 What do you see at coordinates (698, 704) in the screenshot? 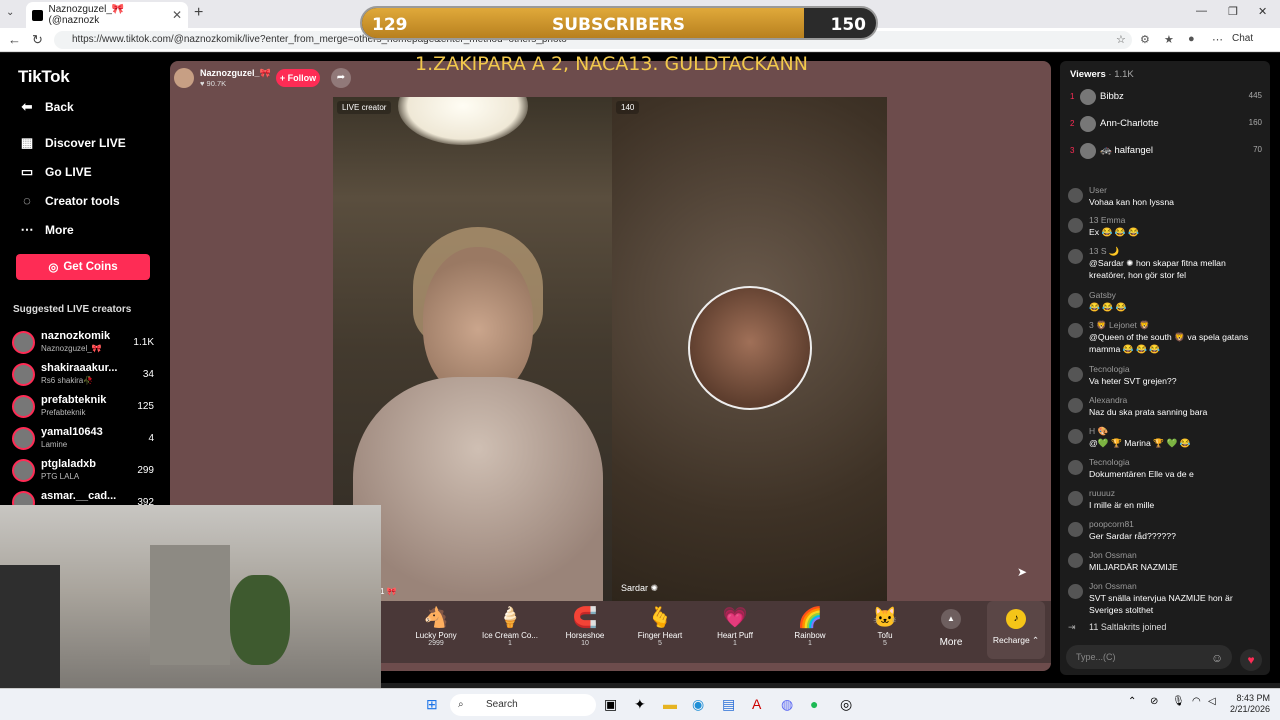
I see `edge-icon: ◉` at bounding box center [698, 704].